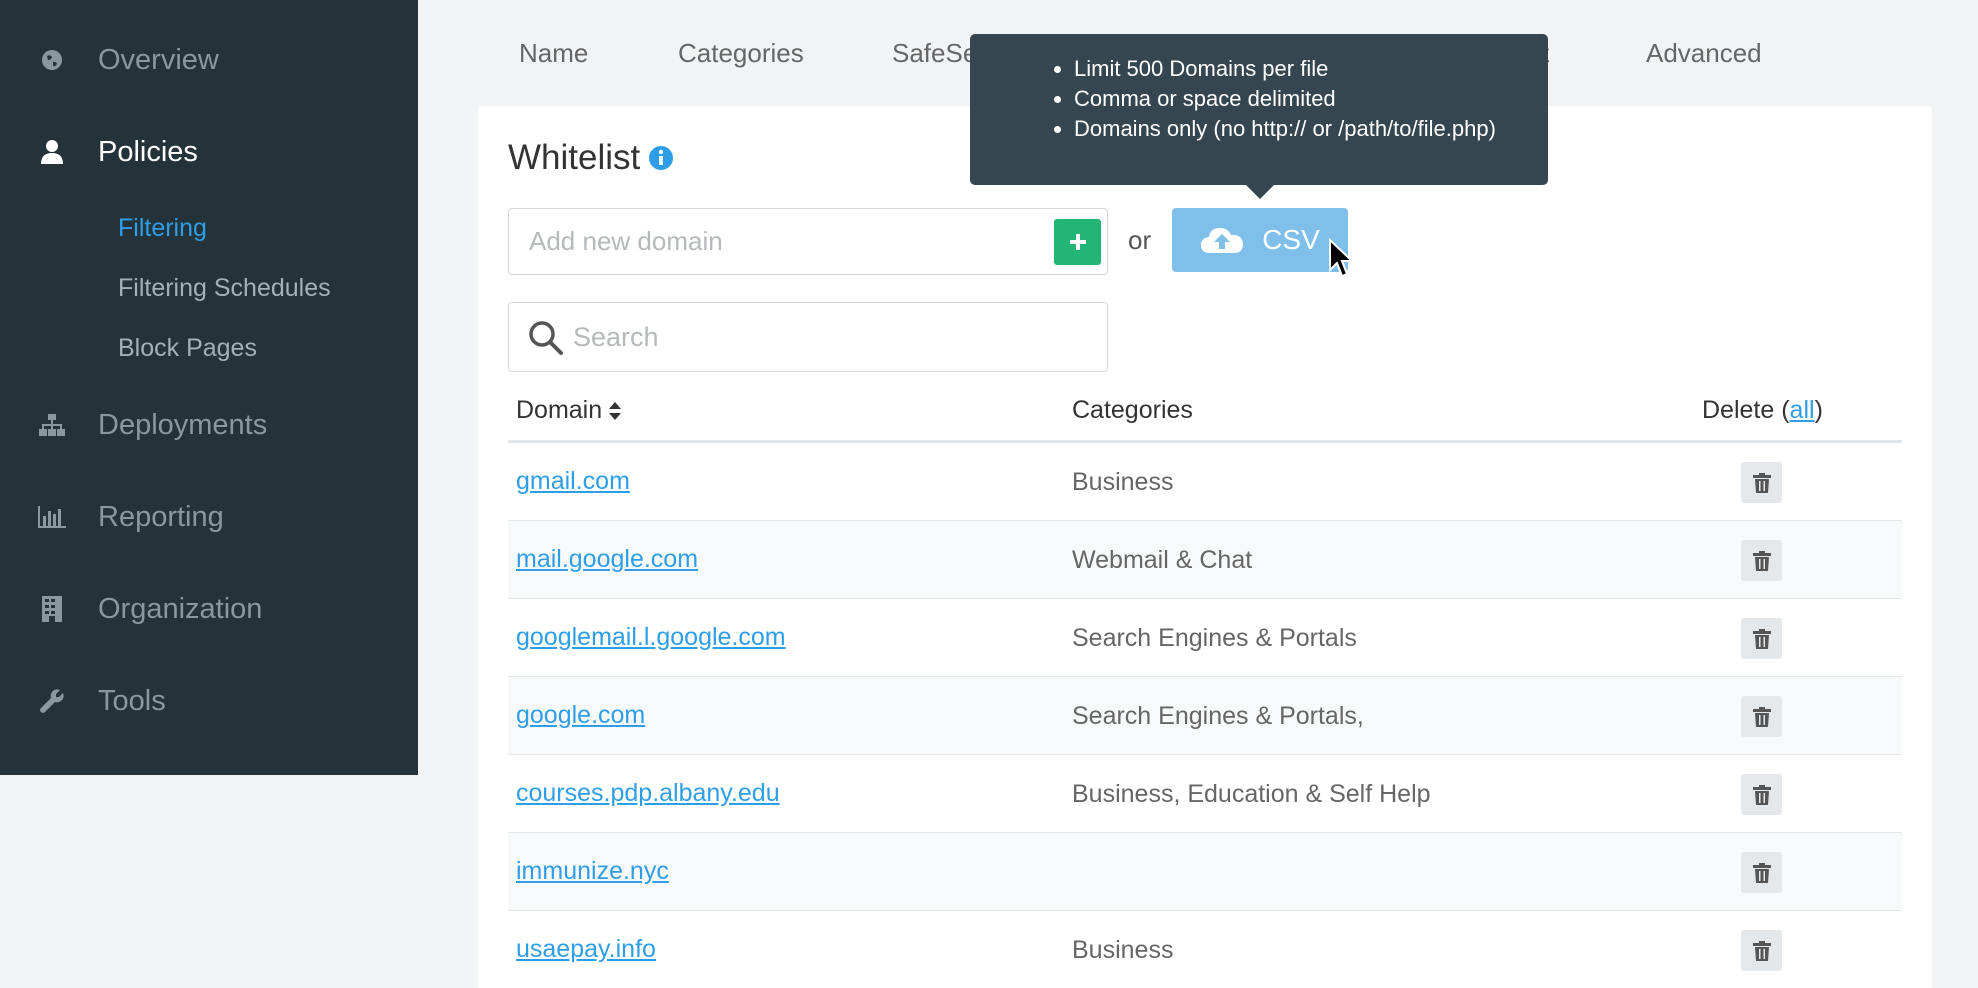  I want to click on plus-icon, so click(1077, 242).